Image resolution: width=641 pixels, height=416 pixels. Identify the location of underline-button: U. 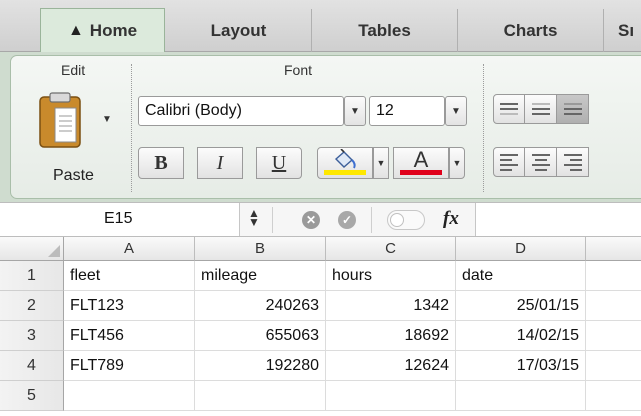
(279, 163).